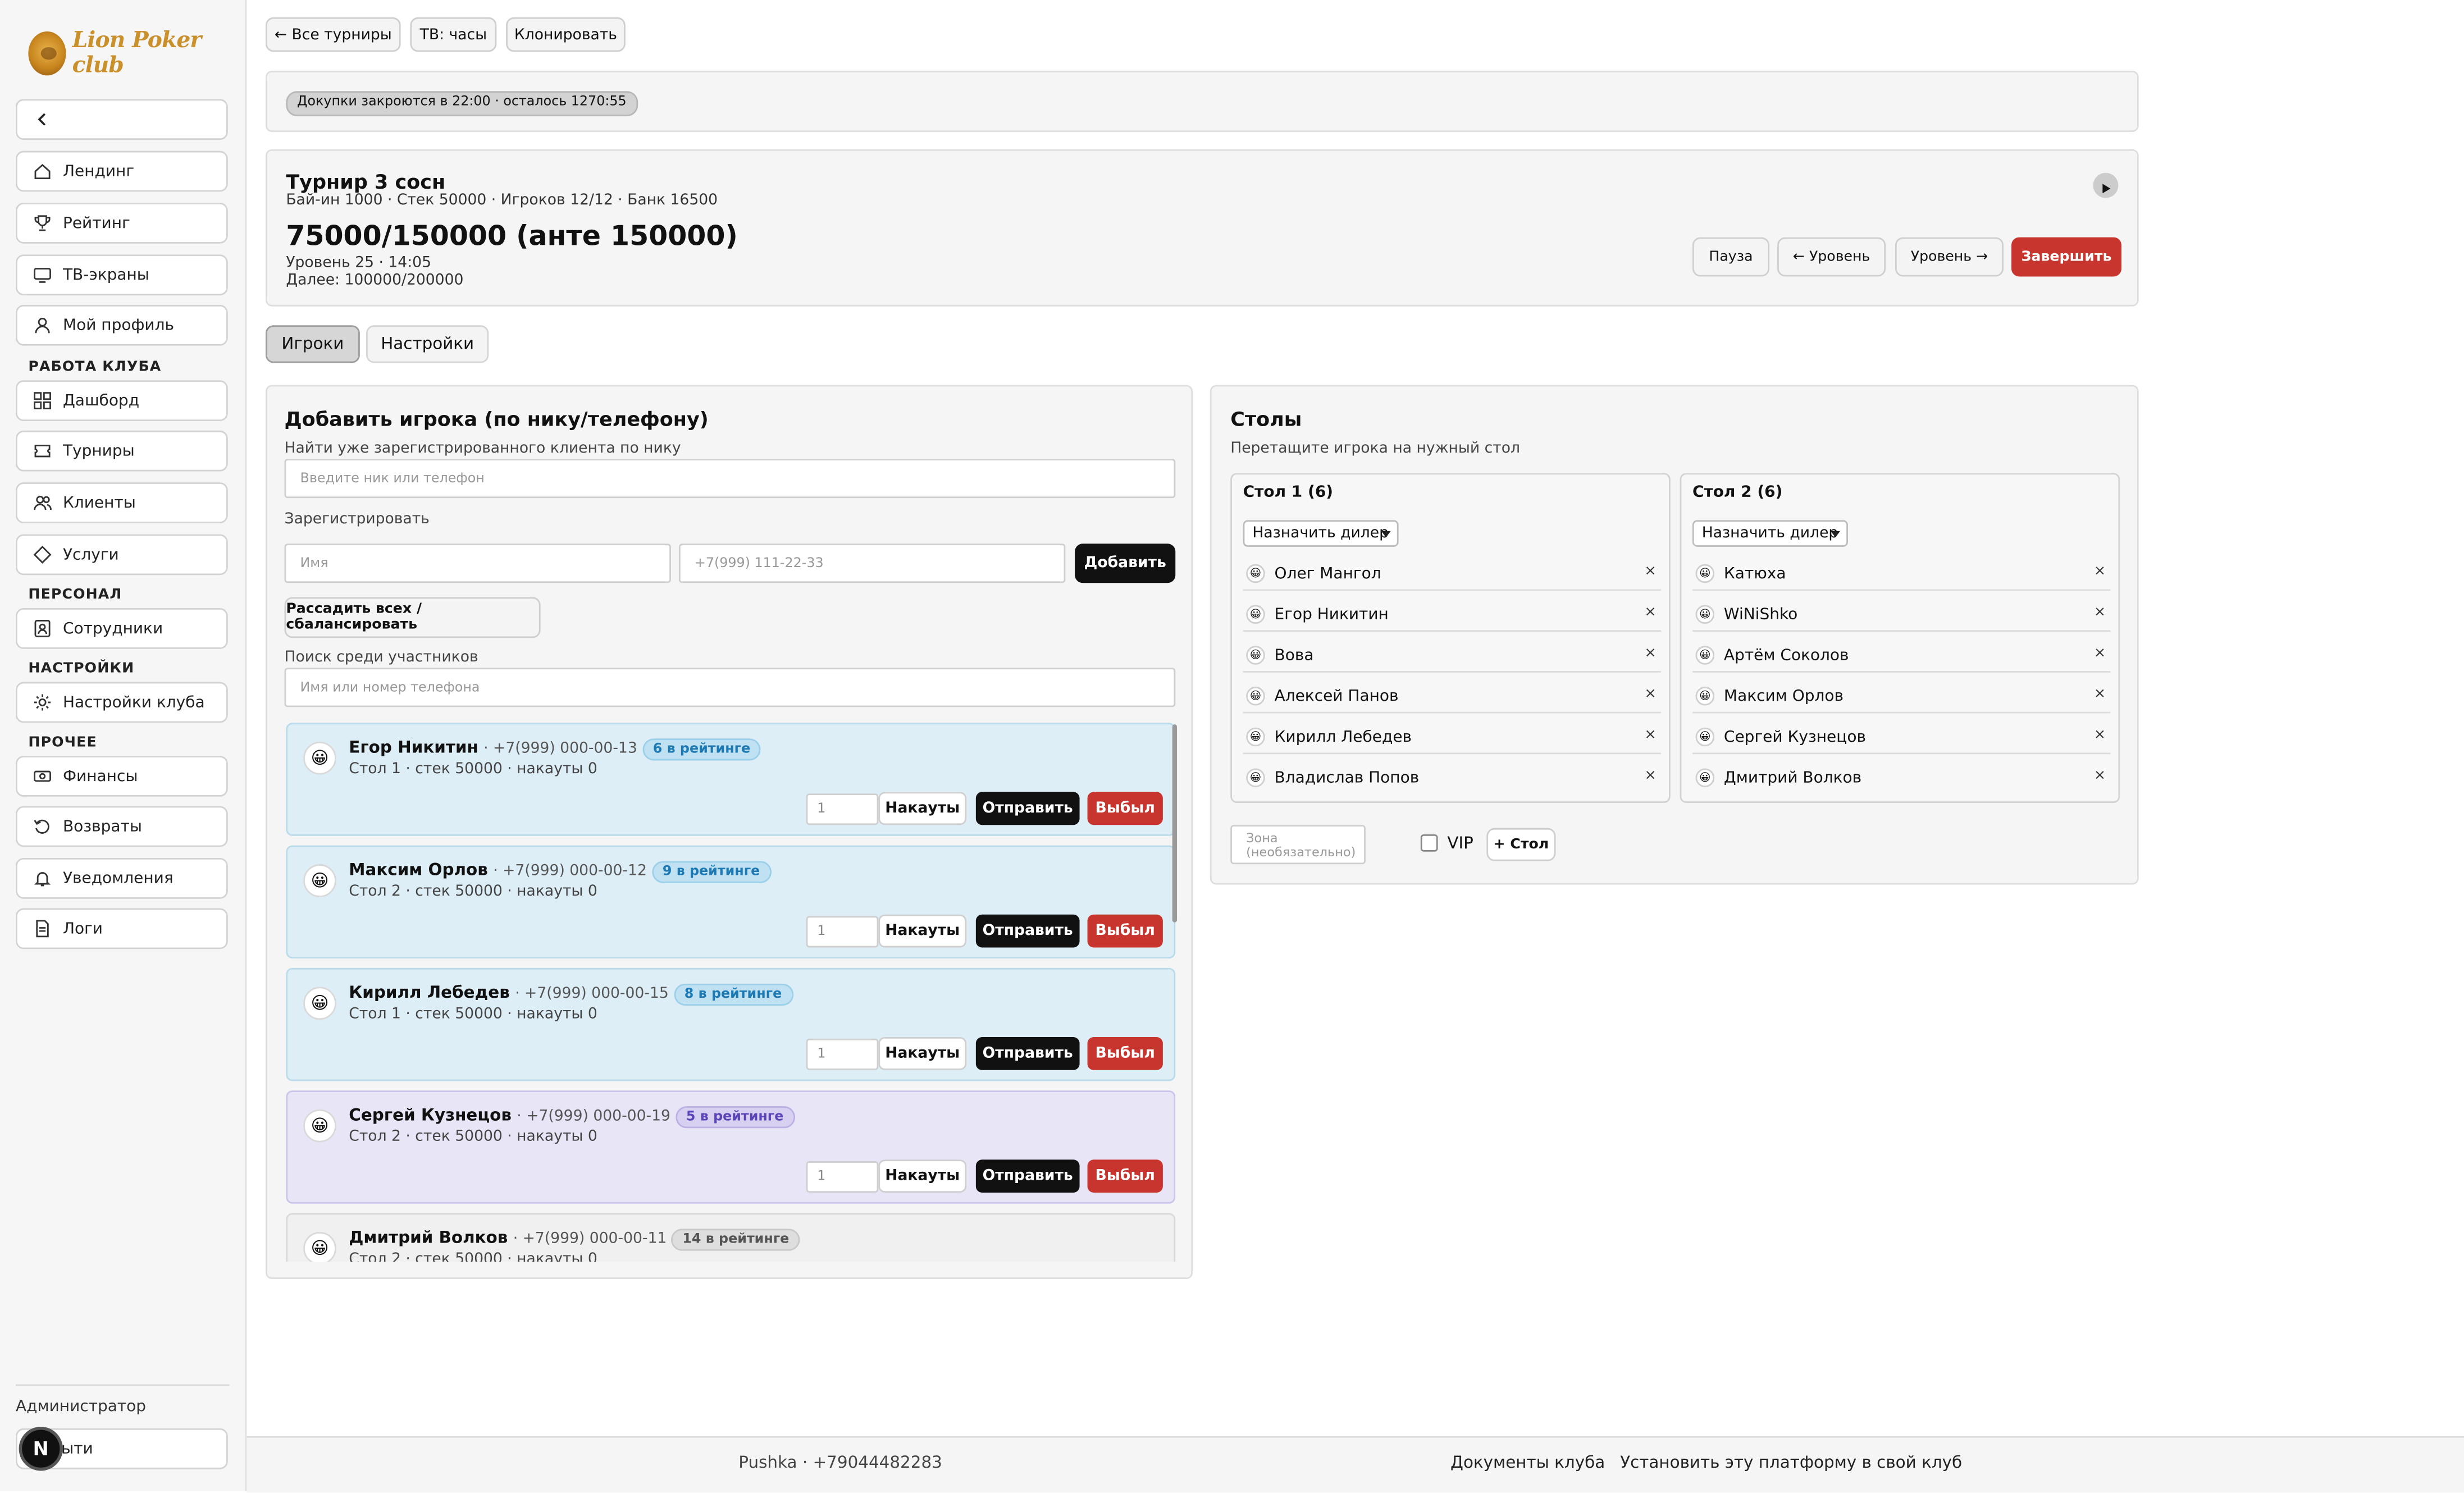 This screenshot has width=2464, height=1493. What do you see at coordinates (1336, 696) in the screenshot?
I see `seat-player-name: Алексей Панов` at bounding box center [1336, 696].